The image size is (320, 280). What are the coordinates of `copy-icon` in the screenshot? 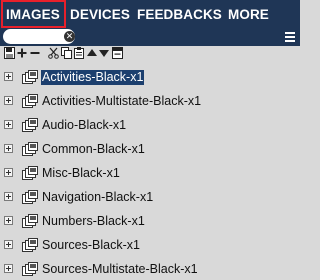 It's located at (67, 53).